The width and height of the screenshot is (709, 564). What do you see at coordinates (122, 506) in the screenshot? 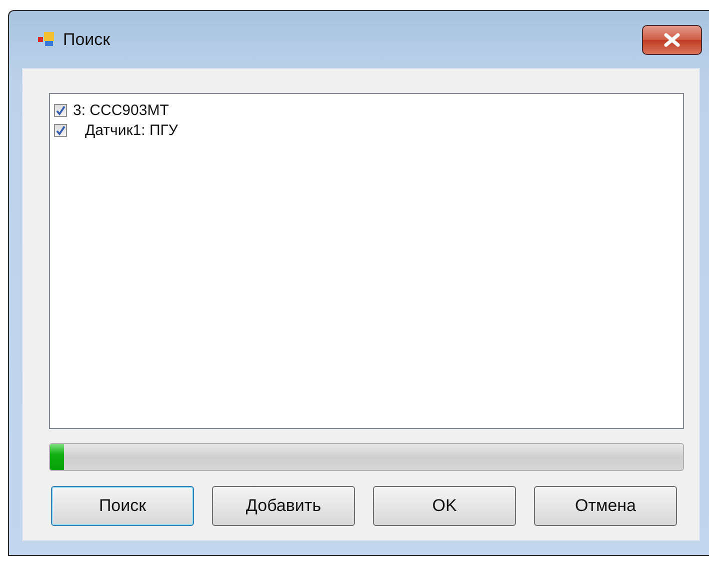
I see `dialog-button: Поиск` at bounding box center [122, 506].